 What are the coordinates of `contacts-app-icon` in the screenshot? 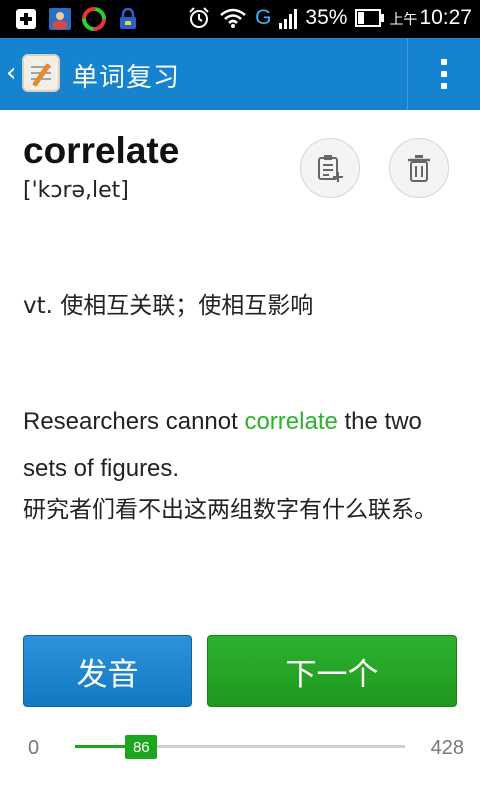 It's located at (60, 19).